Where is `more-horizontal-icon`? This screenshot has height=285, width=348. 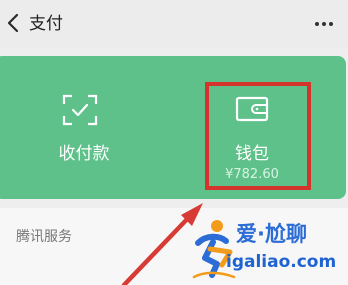 more-horizontal-icon is located at coordinates (324, 24).